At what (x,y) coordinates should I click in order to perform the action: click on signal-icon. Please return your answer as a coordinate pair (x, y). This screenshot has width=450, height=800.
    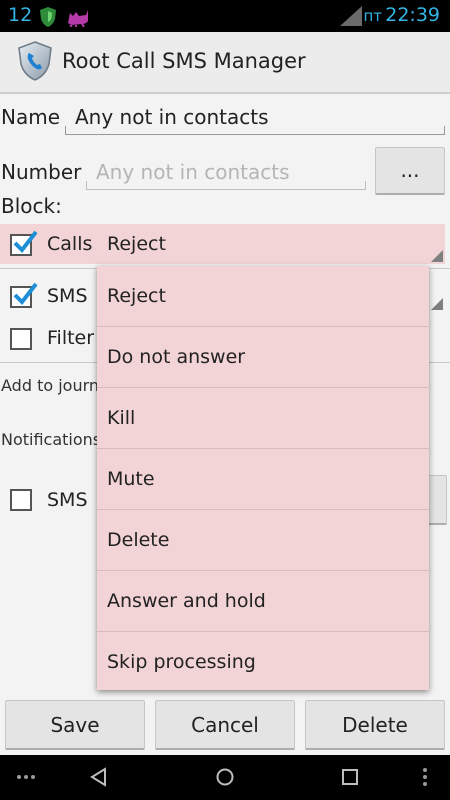
    Looking at the image, I should click on (351, 18).